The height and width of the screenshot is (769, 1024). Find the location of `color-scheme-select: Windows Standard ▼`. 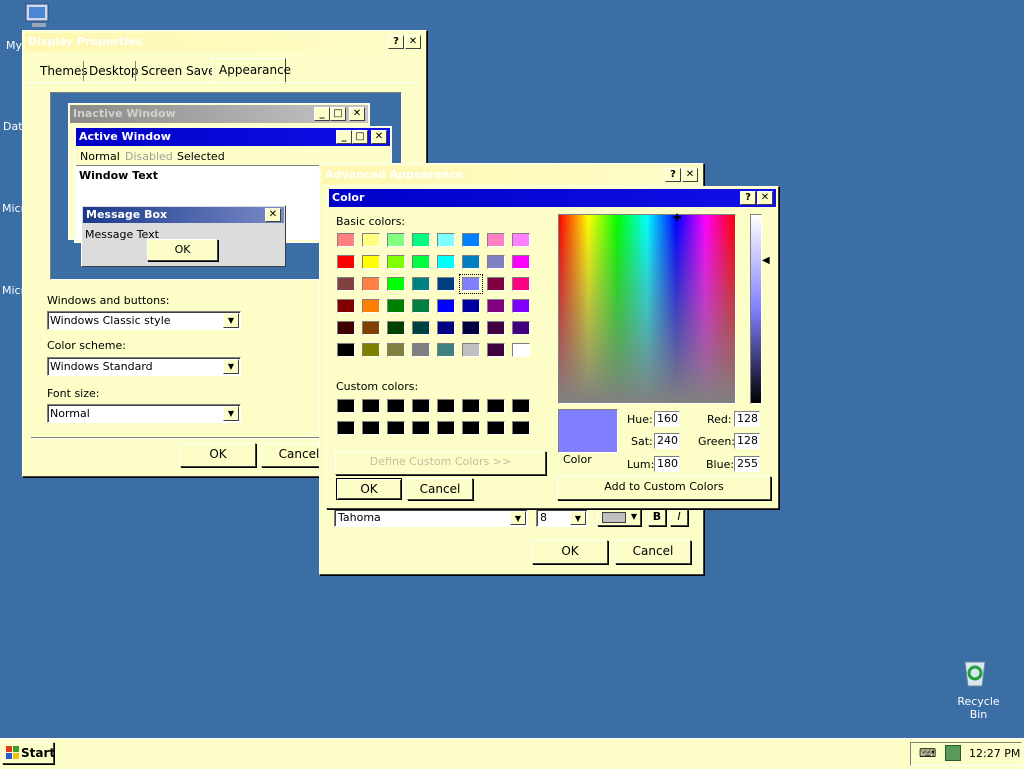

color-scheme-select: Windows Standard ▼ is located at coordinates (144, 366).